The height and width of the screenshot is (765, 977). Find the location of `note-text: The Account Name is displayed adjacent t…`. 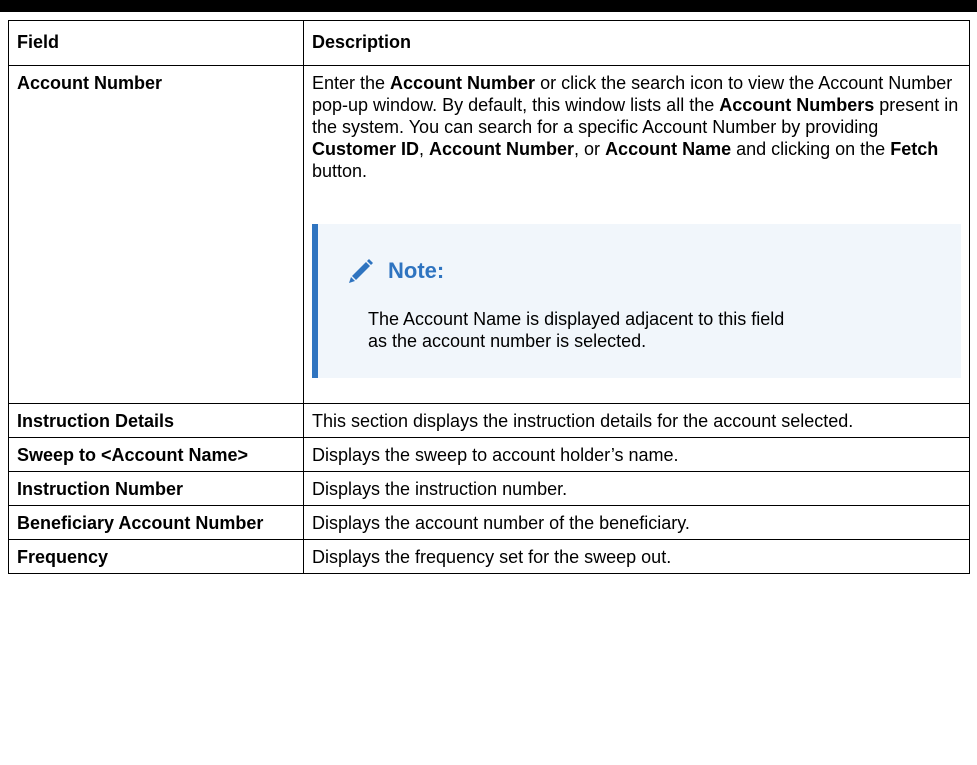

note-text: The Account Name is displayed adjacent t… is located at coordinates (576, 330).